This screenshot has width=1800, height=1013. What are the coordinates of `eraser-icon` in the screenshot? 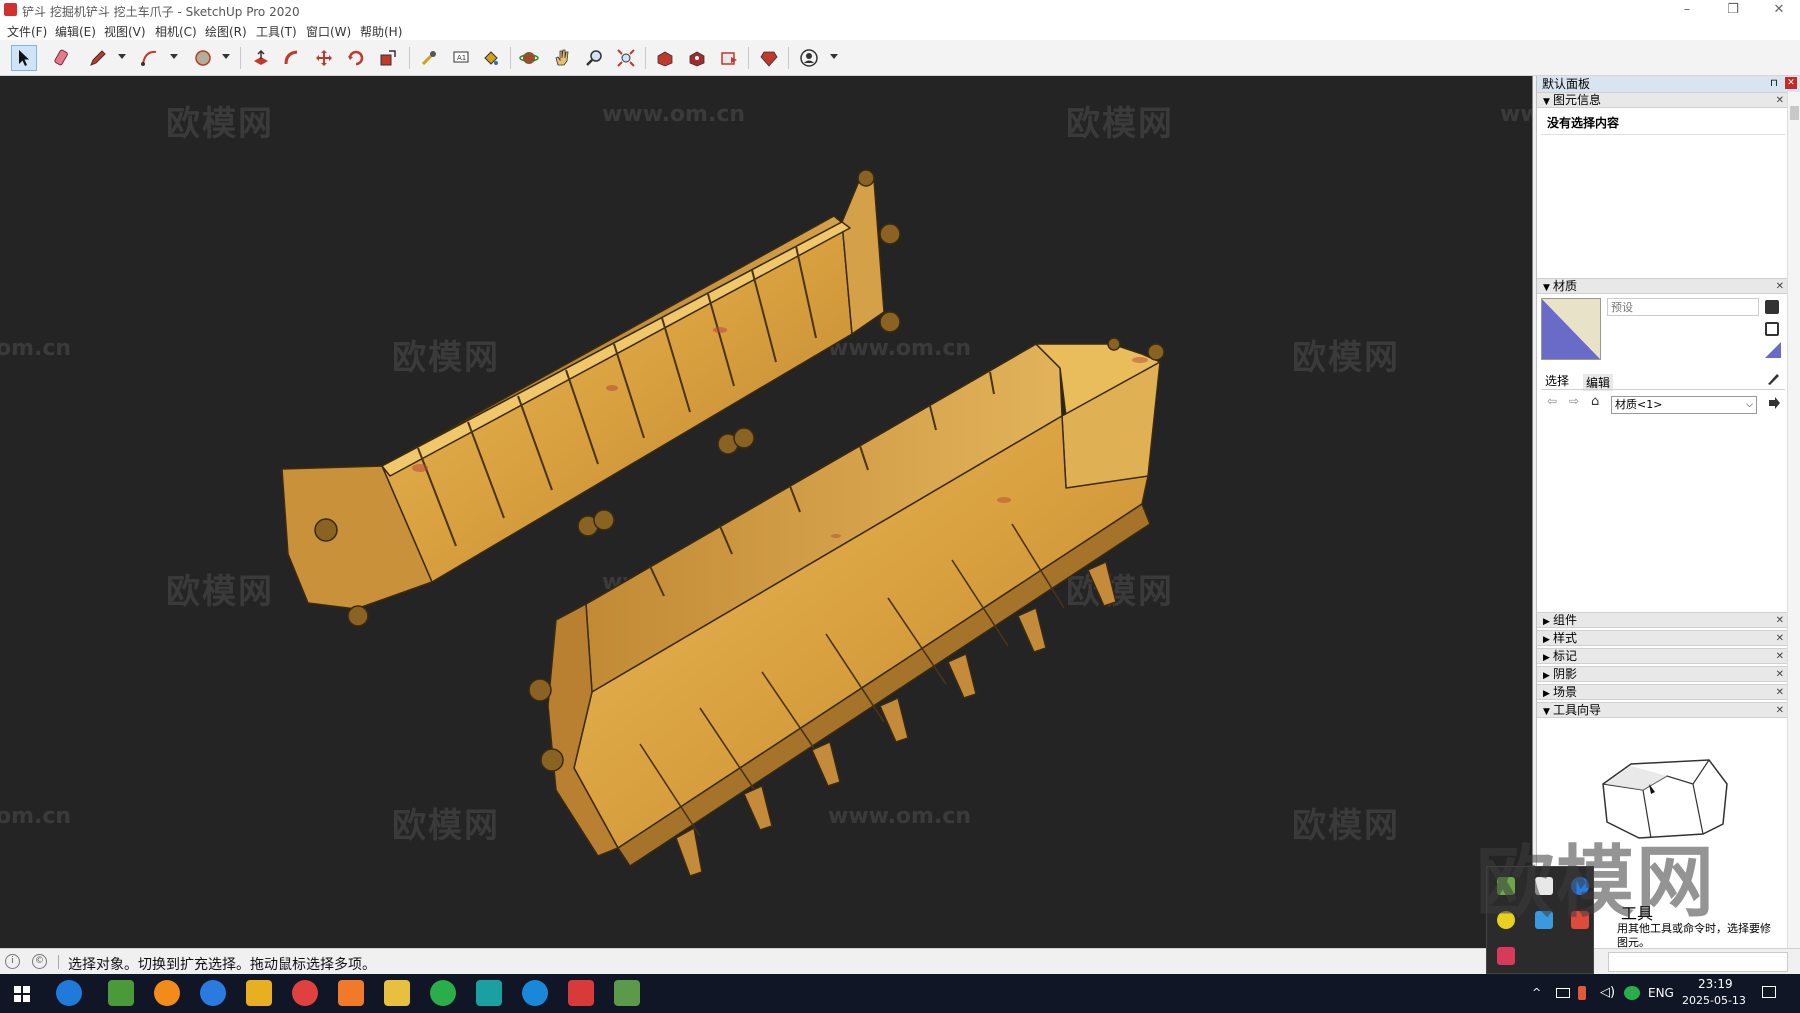 It's located at (62, 58).